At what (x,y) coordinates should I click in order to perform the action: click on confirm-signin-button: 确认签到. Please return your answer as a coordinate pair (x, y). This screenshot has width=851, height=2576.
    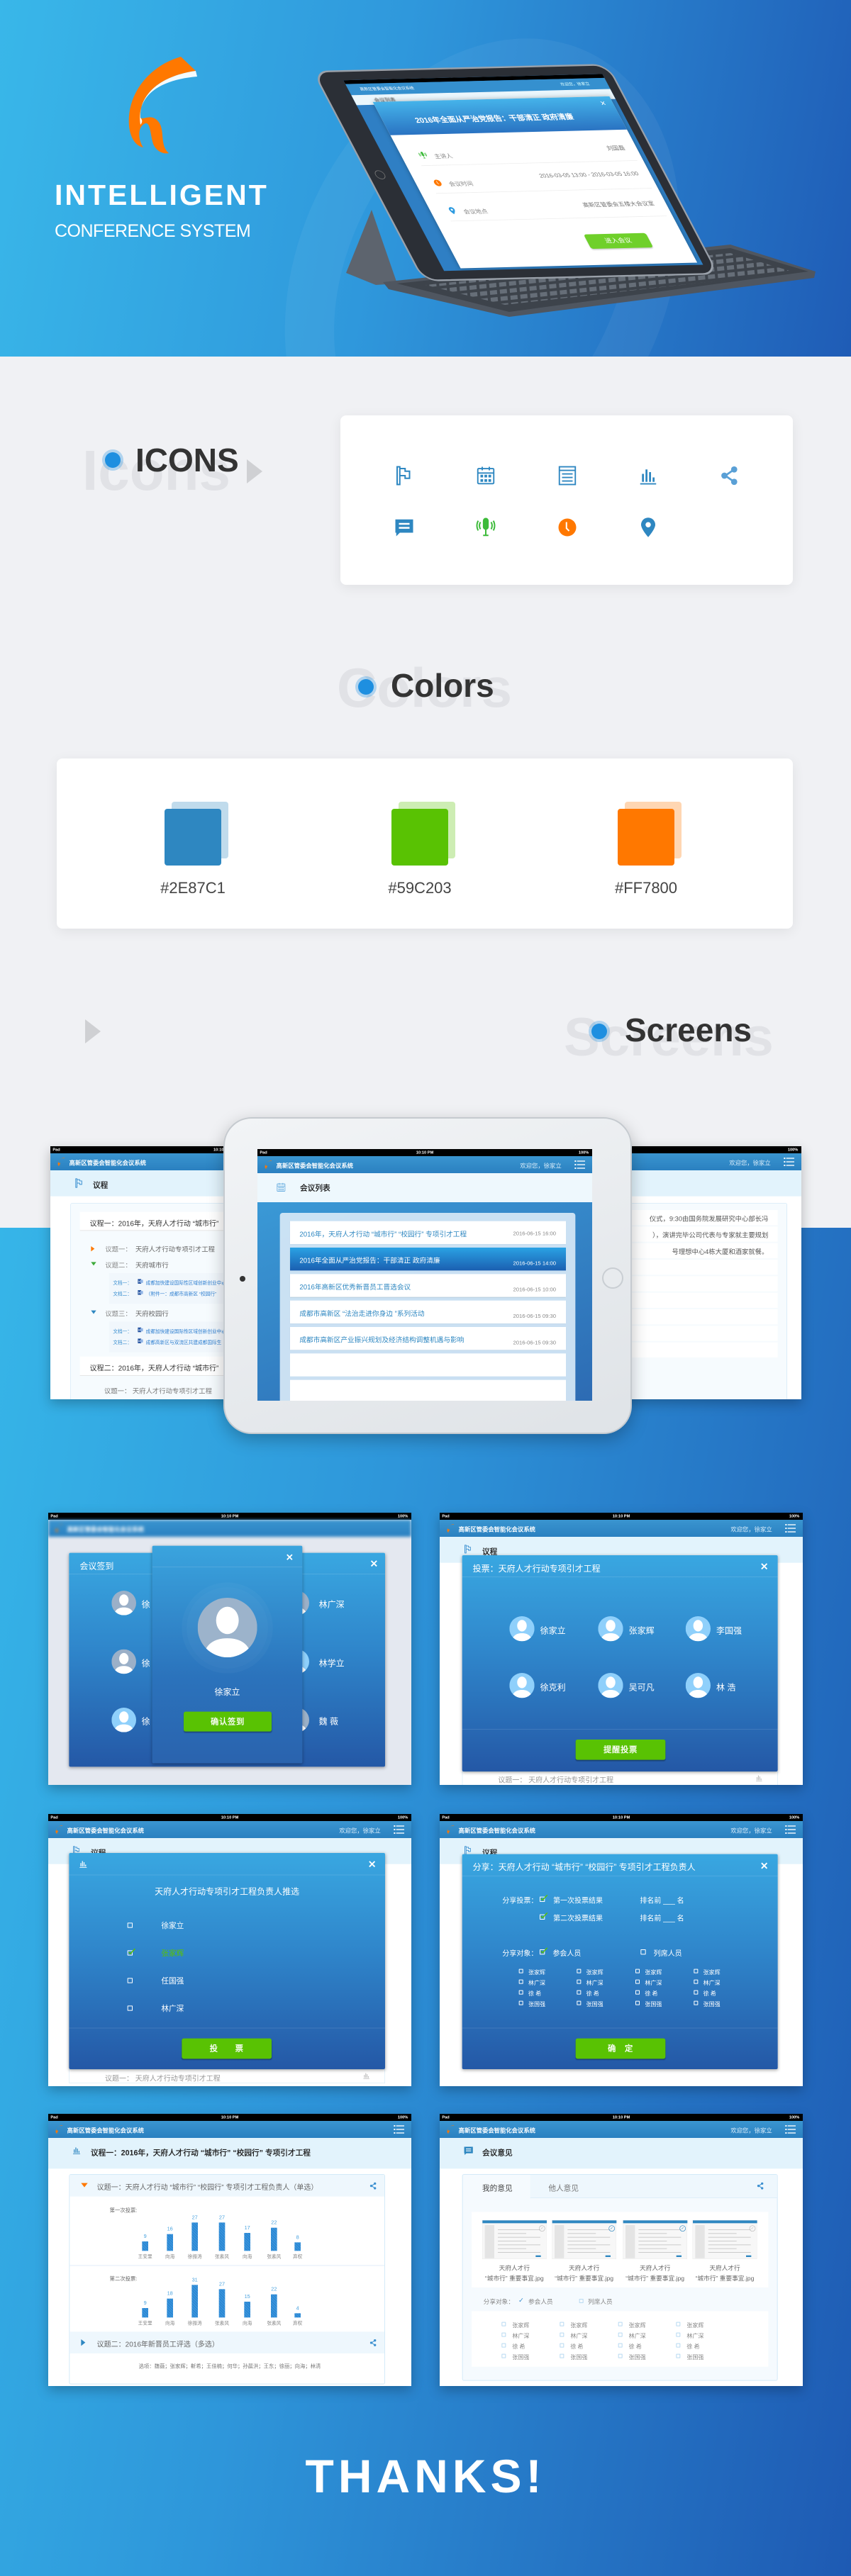
    Looking at the image, I should click on (228, 1722).